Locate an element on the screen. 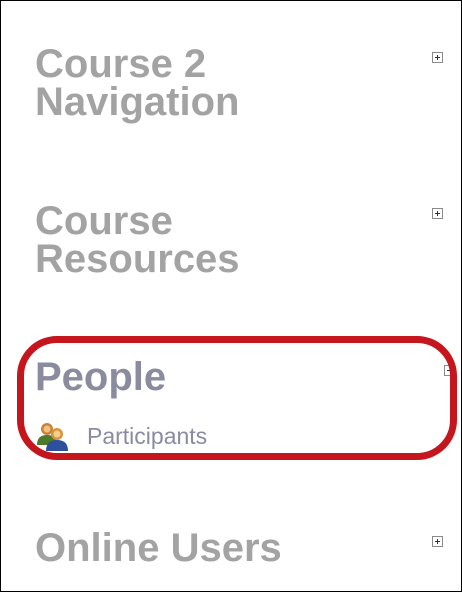 Image resolution: width=462 pixels, height=592 pixels. course-resources-title-line2: Resources is located at coordinates (137, 259).